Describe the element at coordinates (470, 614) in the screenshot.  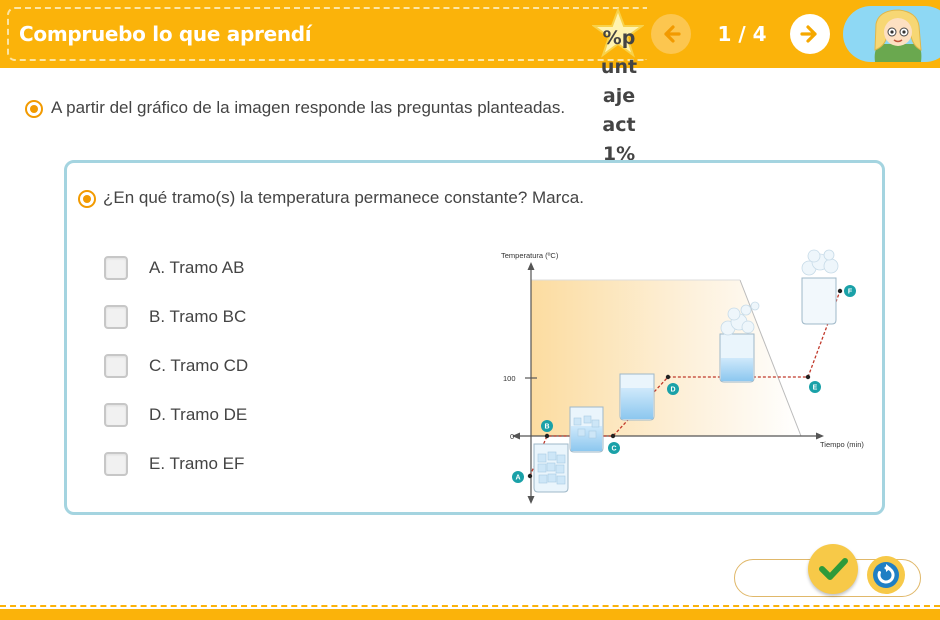
I see `footer-bar` at that location.